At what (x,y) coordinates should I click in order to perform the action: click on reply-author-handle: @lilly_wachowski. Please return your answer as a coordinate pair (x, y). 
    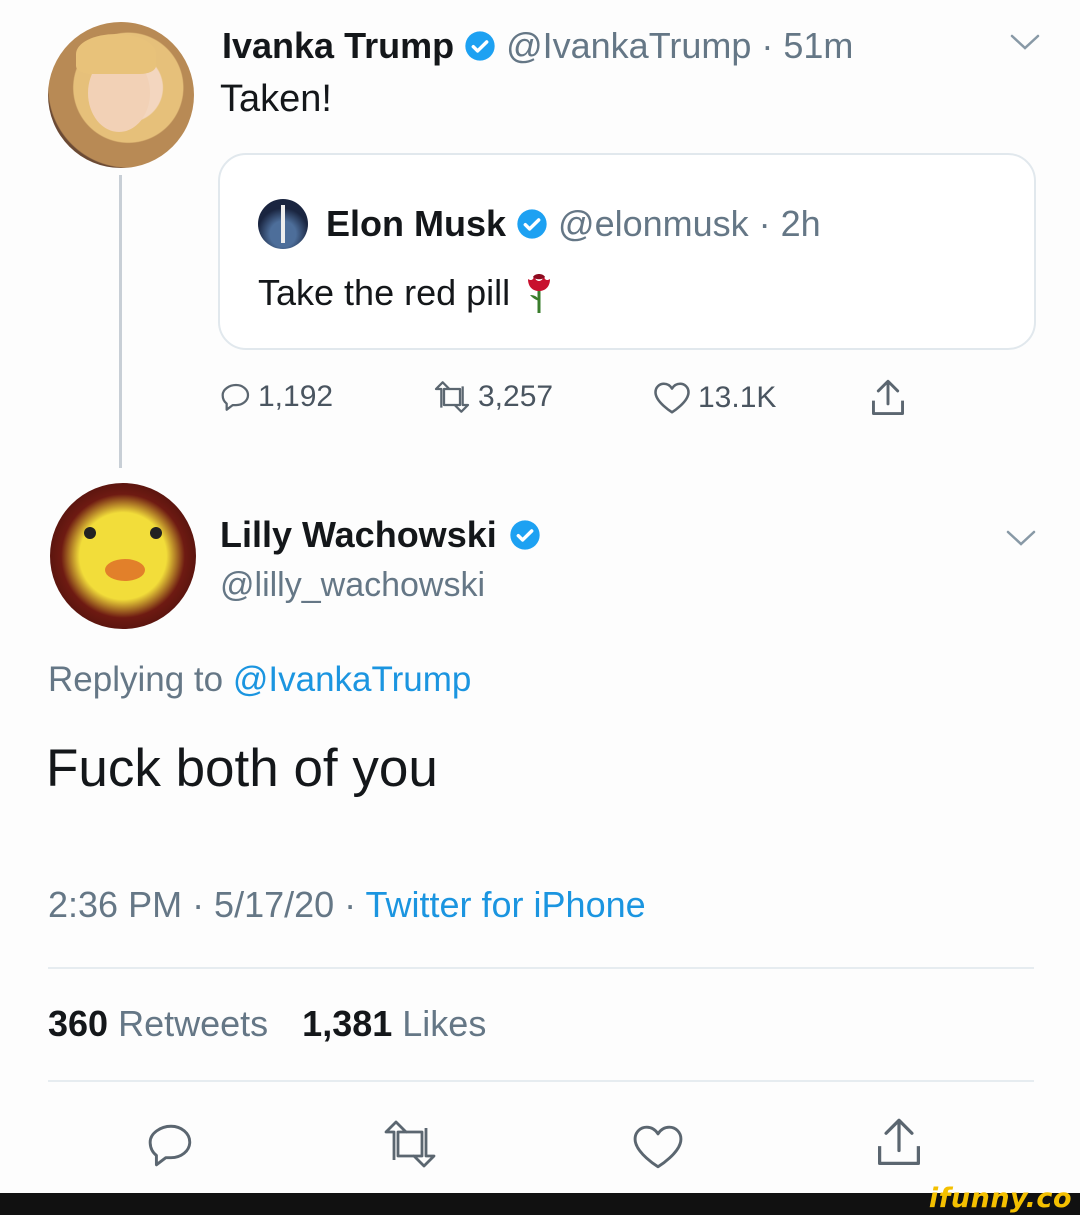
    Looking at the image, I should click on (352, 585).